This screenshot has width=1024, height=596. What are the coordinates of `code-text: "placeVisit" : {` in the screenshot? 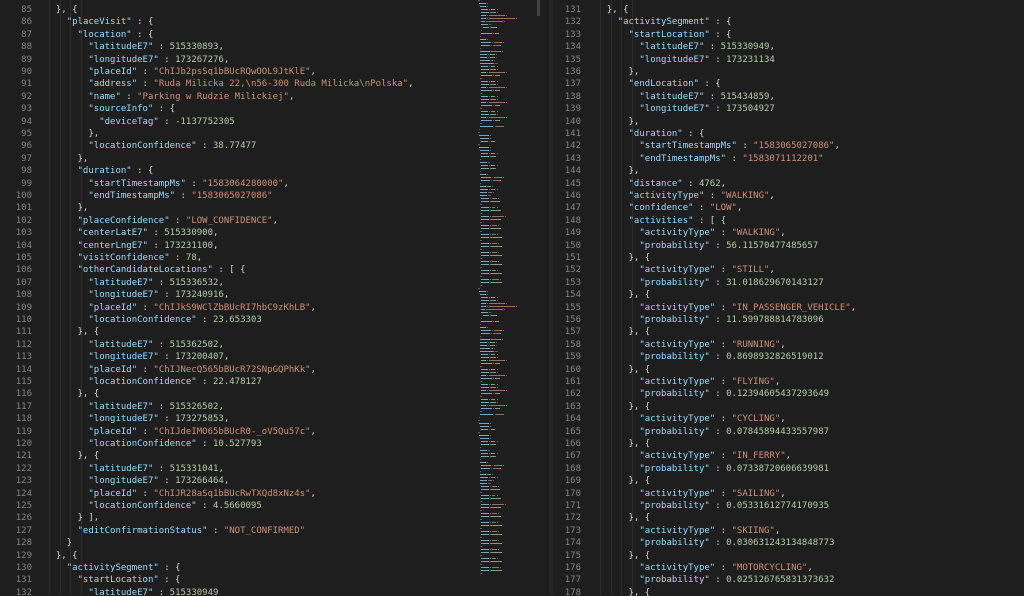 It's located at (99, 22).